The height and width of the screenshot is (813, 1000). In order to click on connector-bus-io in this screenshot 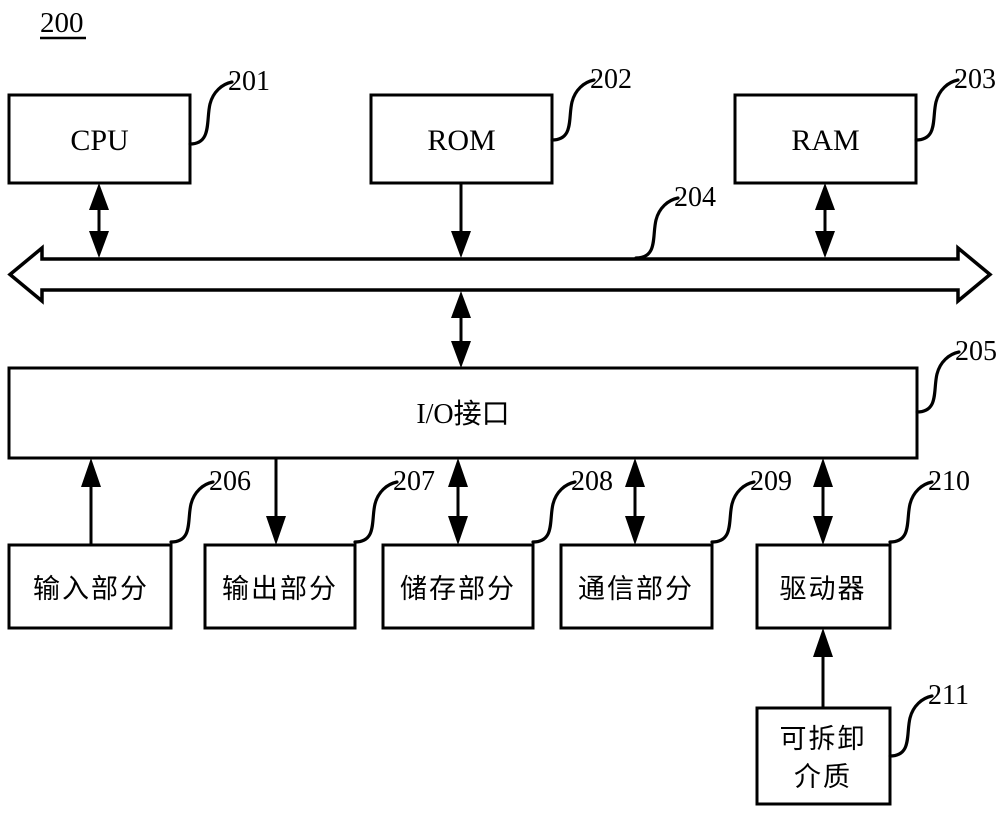, I will do `click(461, 329)`.